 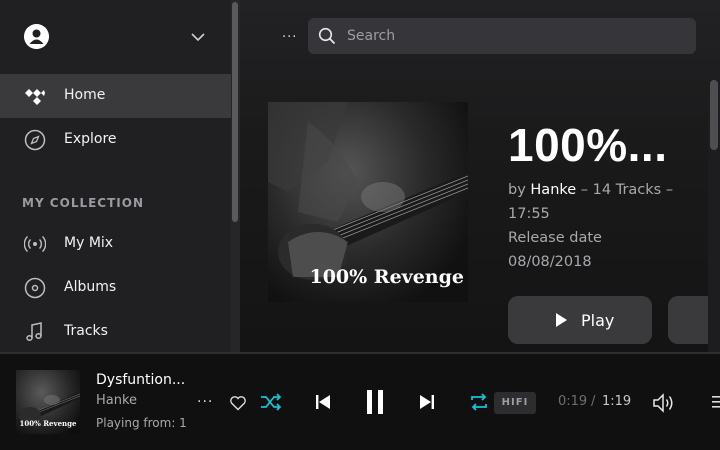 What do you see at coordinates (198, 37) in the screenshot?
I see `chevron-down-icon` at bounding box center [198, 37].